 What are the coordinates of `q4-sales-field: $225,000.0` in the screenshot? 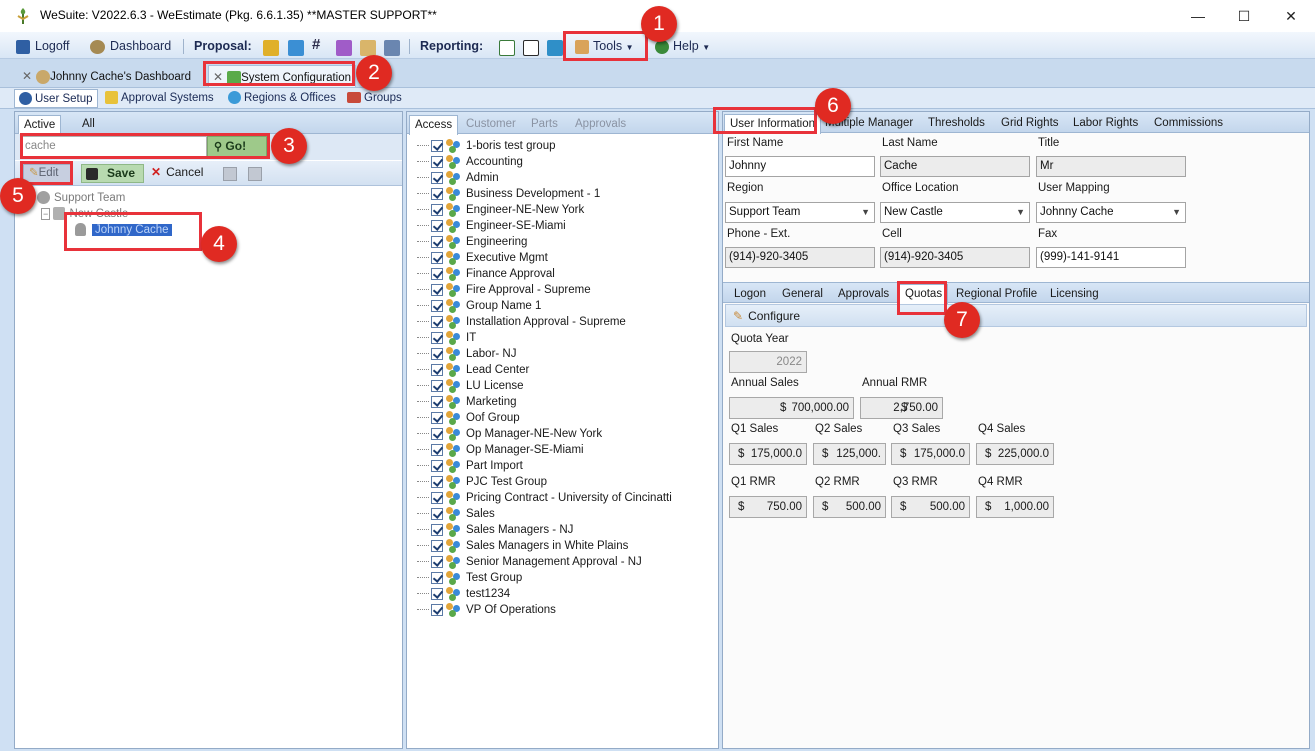 It's located at (1015, 454).